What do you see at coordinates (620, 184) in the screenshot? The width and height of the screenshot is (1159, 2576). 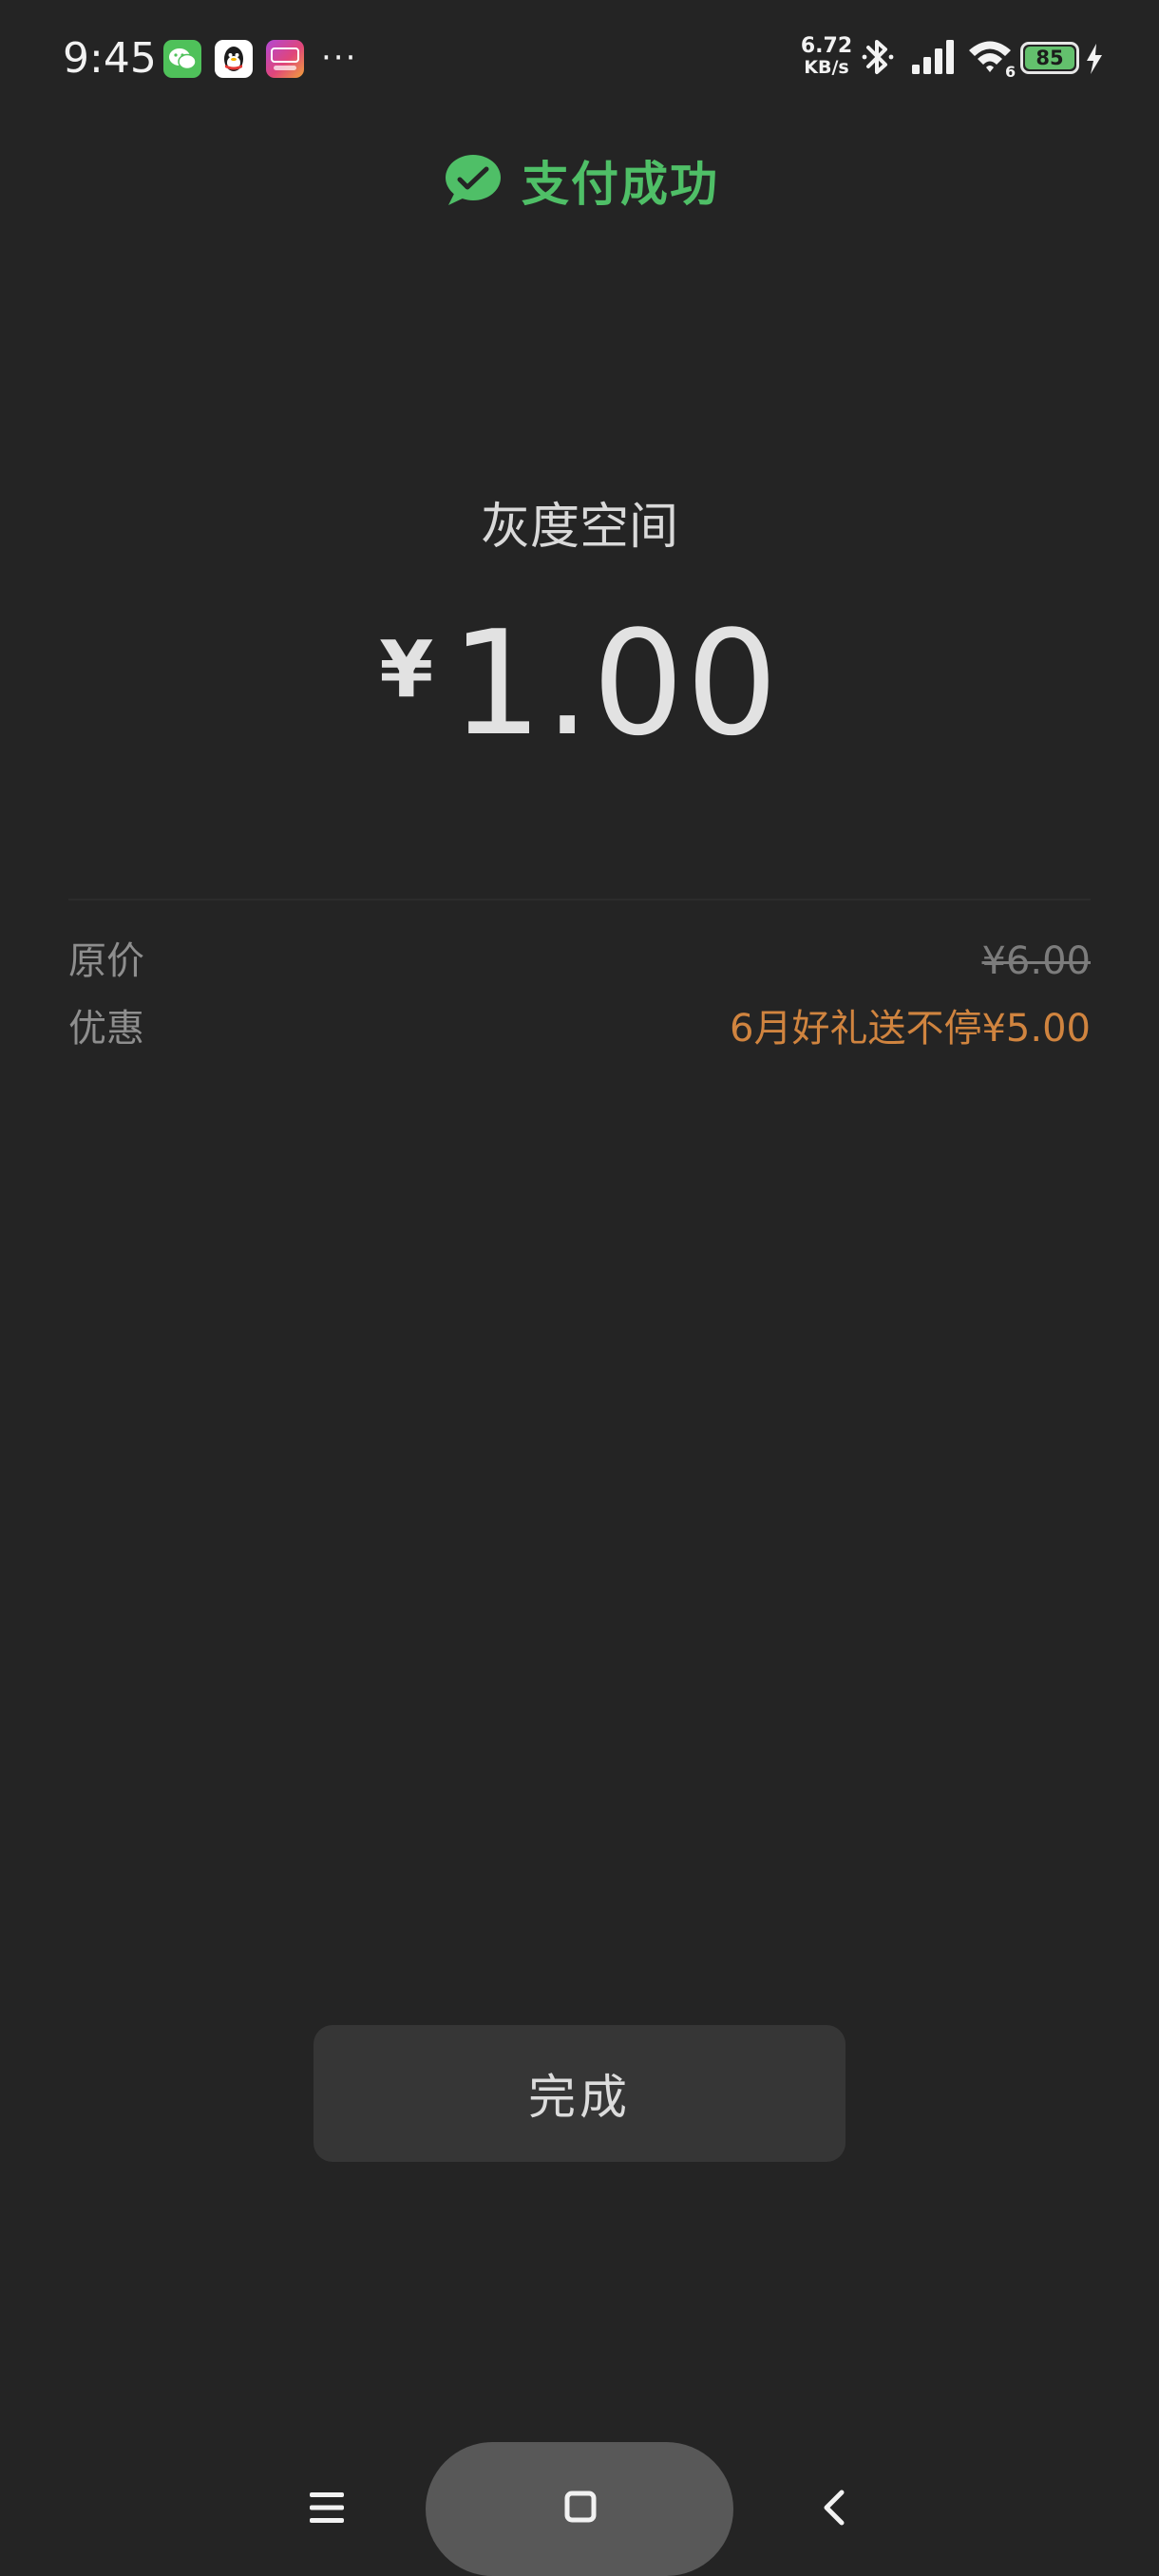 I see `payment-success-title: 支付成功` at bounding box center [620, 184].